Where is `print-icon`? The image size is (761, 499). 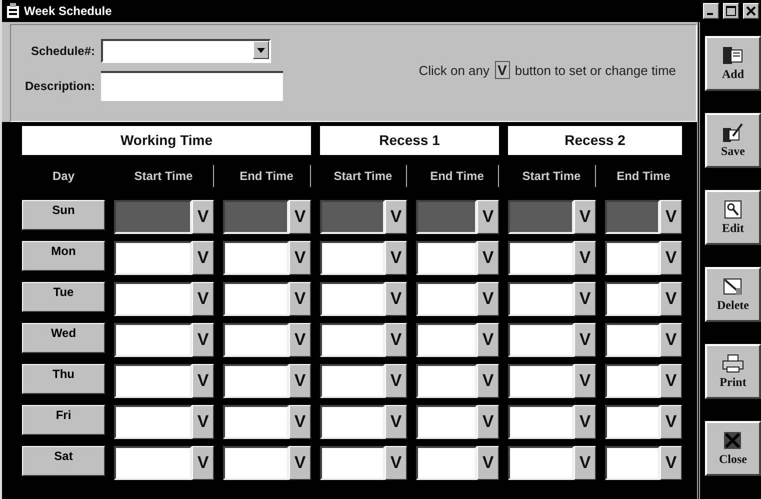
print-icon is located at coordinates (733, 364).